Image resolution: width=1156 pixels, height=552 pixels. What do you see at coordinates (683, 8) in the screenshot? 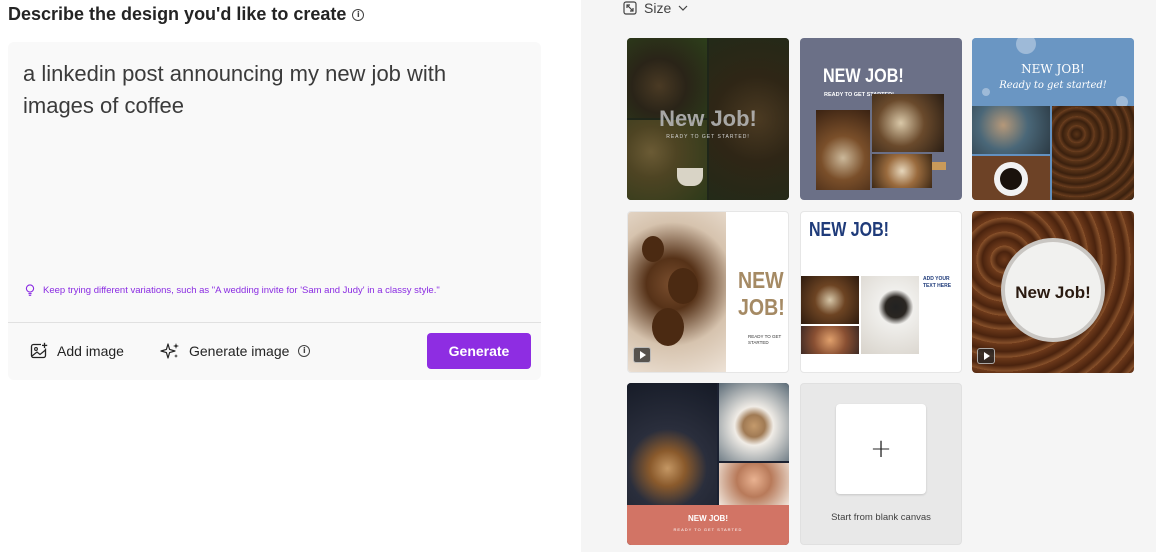
I see `chevron-down-icon` at bounding box center [683, 8].